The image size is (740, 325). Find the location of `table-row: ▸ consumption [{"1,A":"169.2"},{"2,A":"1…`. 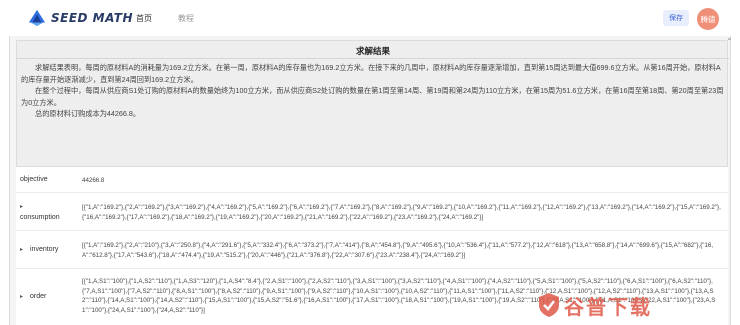

table-row: ▸ consumption [{"1,A":"169.2"},{"2,A":"1… is located at coordinates (372, 212).